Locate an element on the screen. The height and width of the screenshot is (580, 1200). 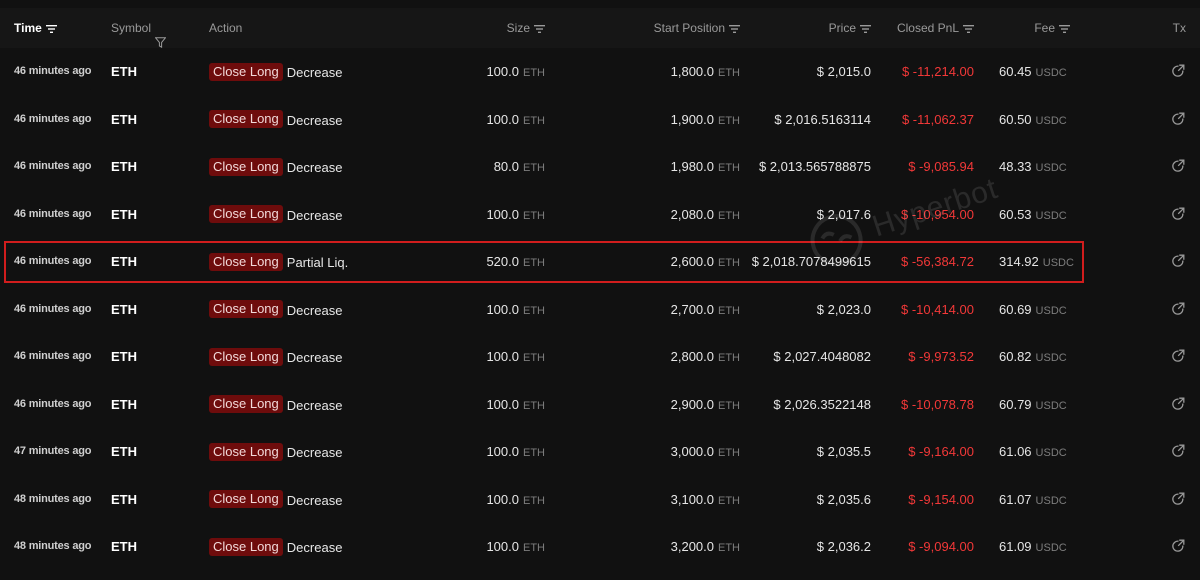
closed-pnl-cell: $ -10,954.00 is located at coordinates (937, 214).